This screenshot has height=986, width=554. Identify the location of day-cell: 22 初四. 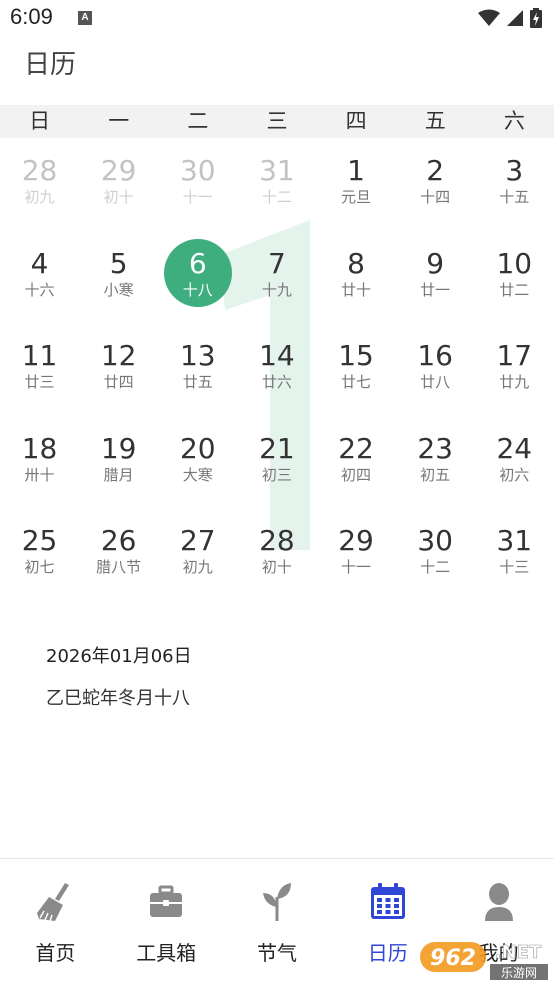
(356, 464).